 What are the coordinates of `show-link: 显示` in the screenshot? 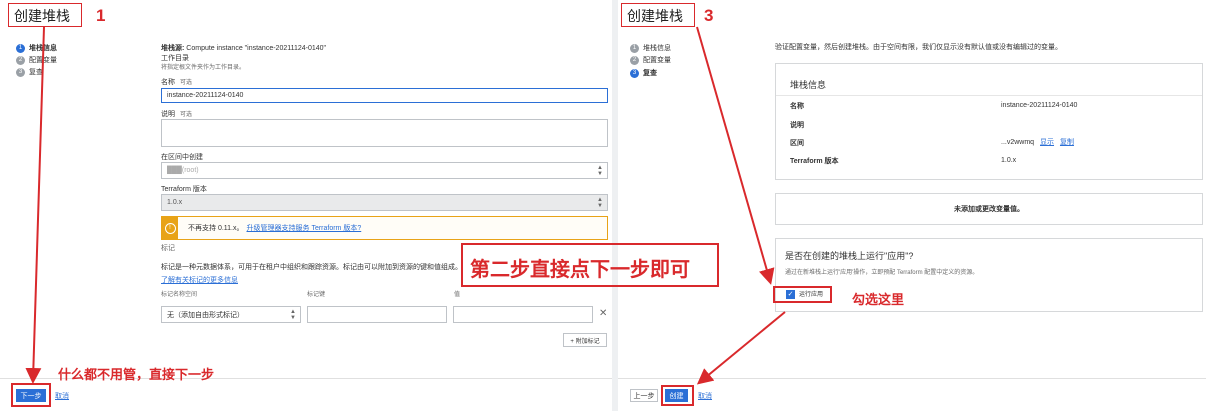 It's located at (1047, 142).